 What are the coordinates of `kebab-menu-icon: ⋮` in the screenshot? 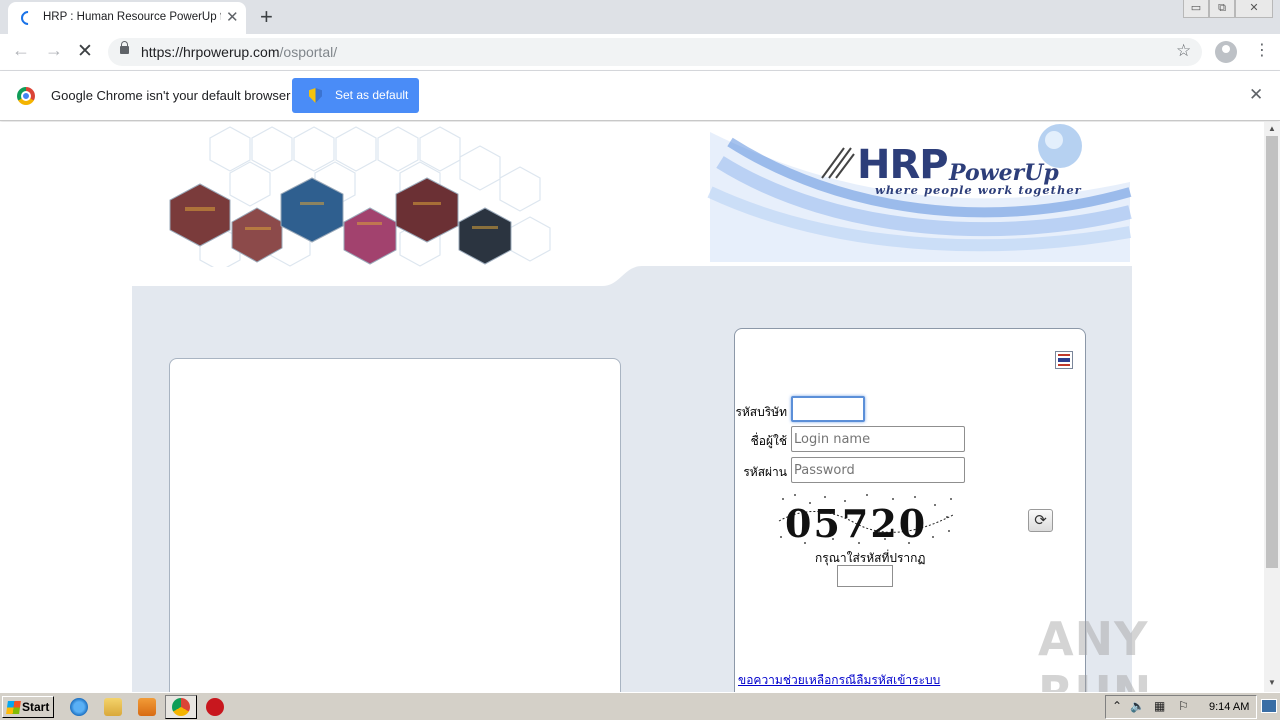 It's located at (1262, 50).